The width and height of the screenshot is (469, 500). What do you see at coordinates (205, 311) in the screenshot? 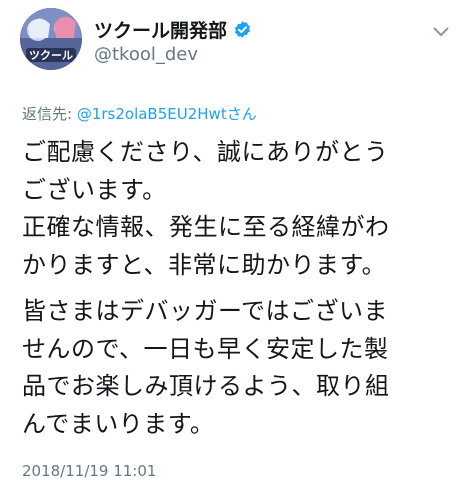
I see `tweet-line: 皆さまはデバッガーではございま` at bounding box center [205, 311].